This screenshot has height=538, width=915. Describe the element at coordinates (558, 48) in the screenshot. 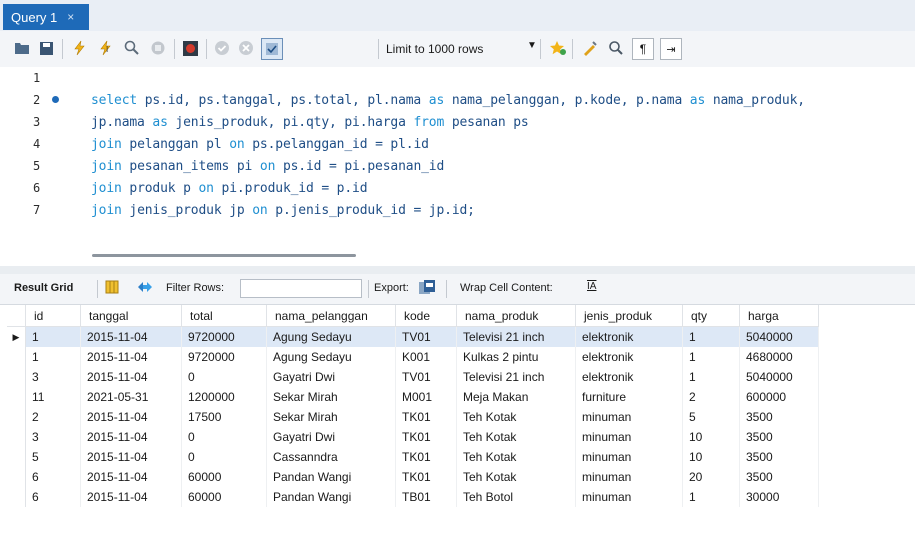

I see `bookmark-star-icon` at that location.